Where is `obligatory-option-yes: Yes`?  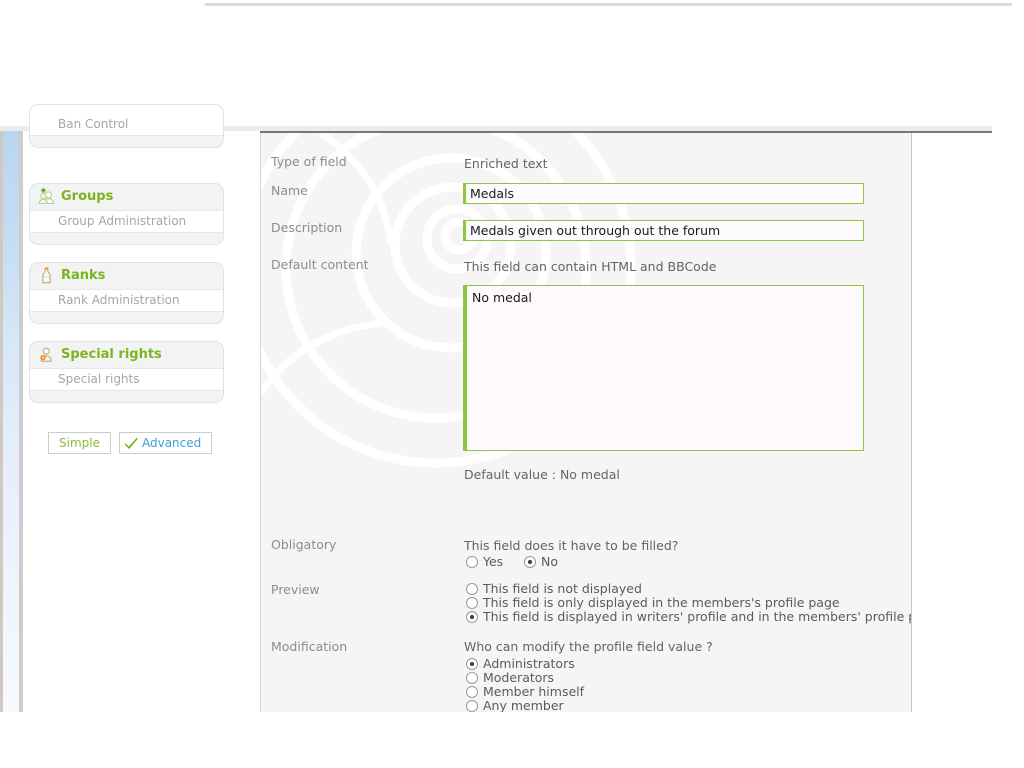
obligatory-option-yes: Yes is located at coordinates (484, 561).